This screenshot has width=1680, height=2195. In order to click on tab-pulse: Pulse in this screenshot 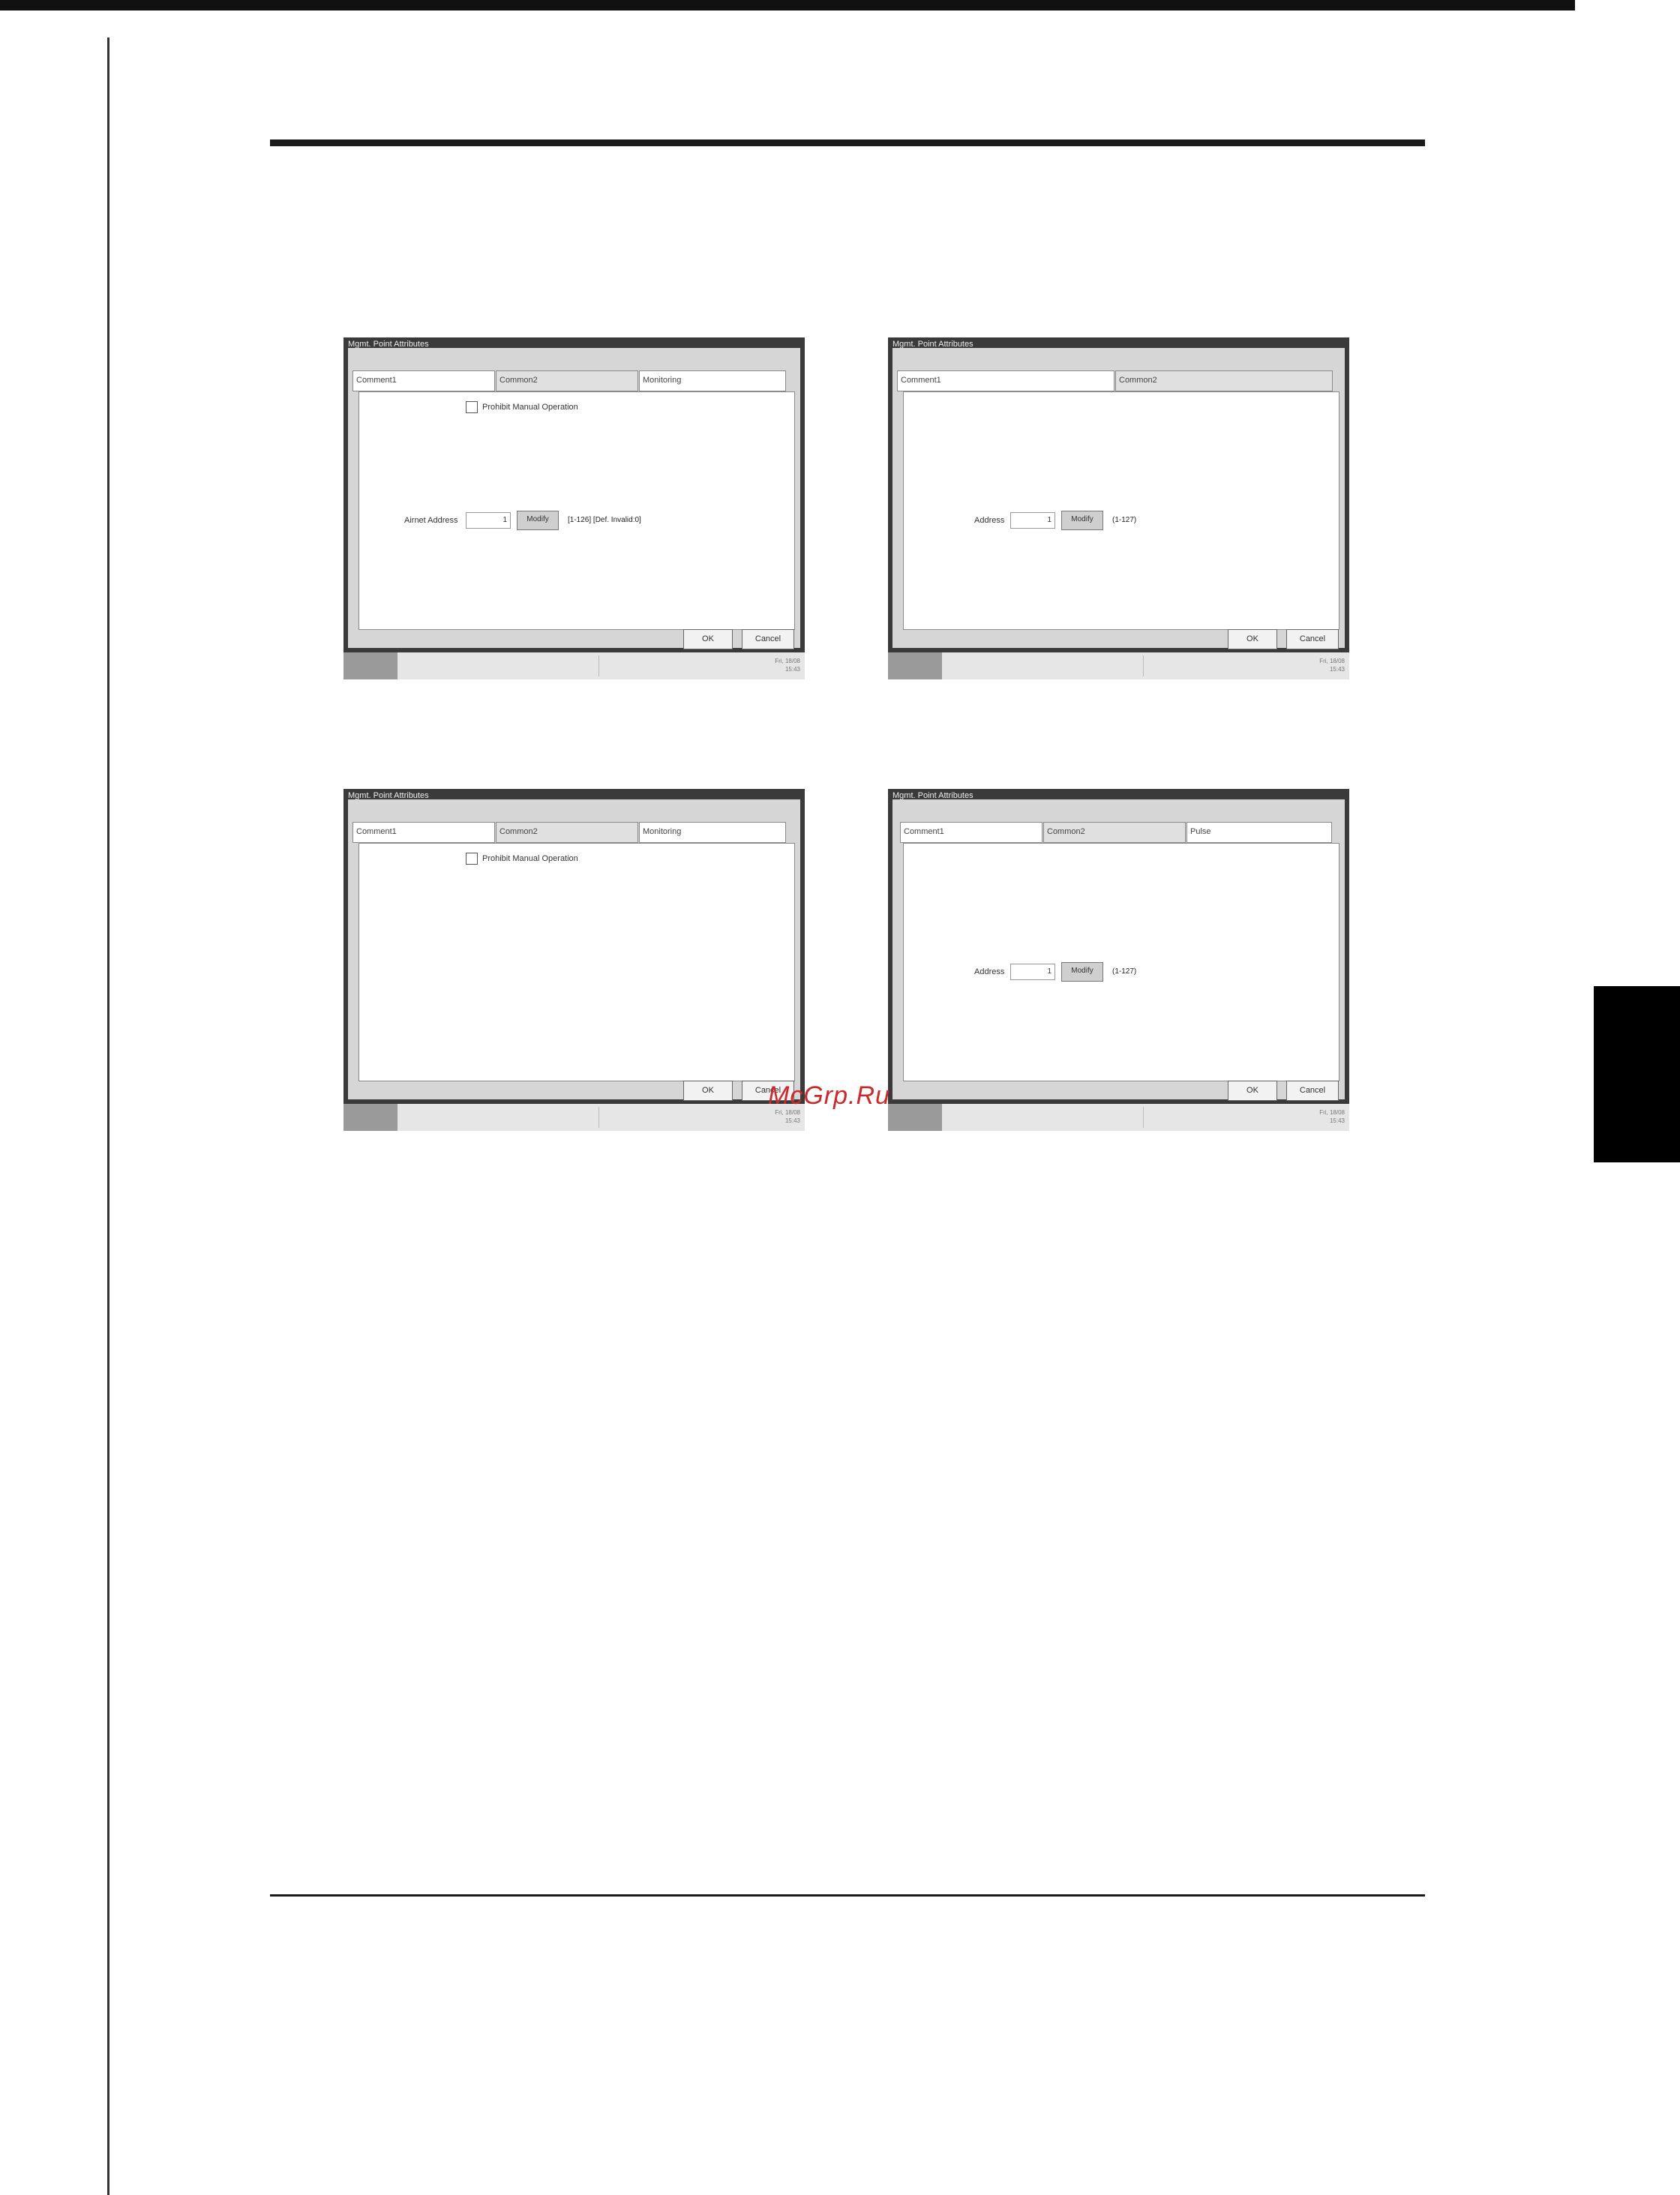, I will do `click(1259, 832)`.